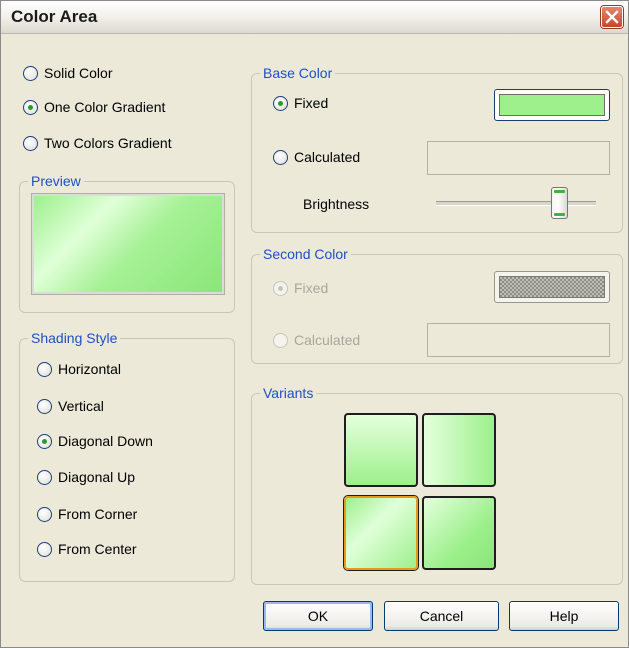  What do you see at coordinates (381, 450) in the screenshot?
I see `variant-vertical` at bounding box center [381, 450].